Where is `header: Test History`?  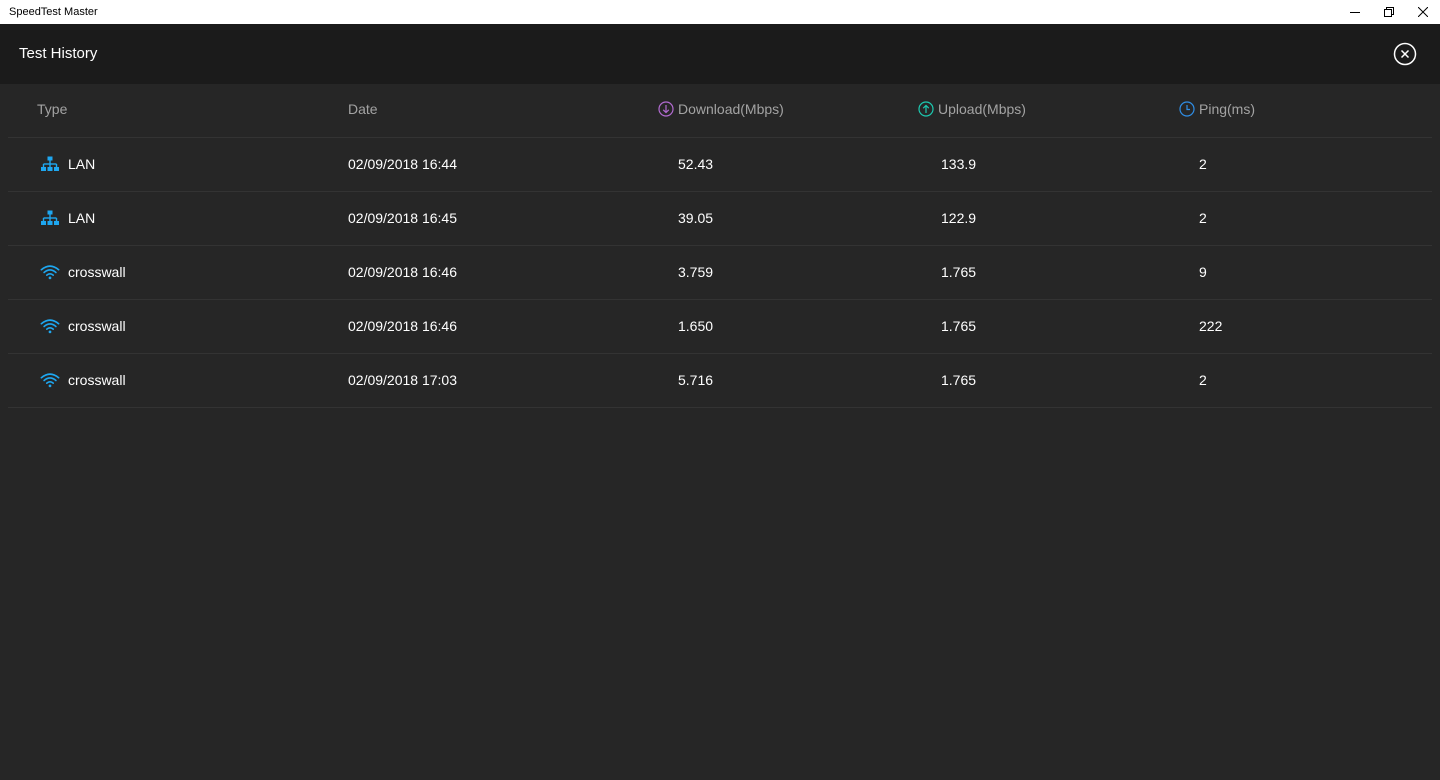 header: Test History is located at coordinates (720, 54).